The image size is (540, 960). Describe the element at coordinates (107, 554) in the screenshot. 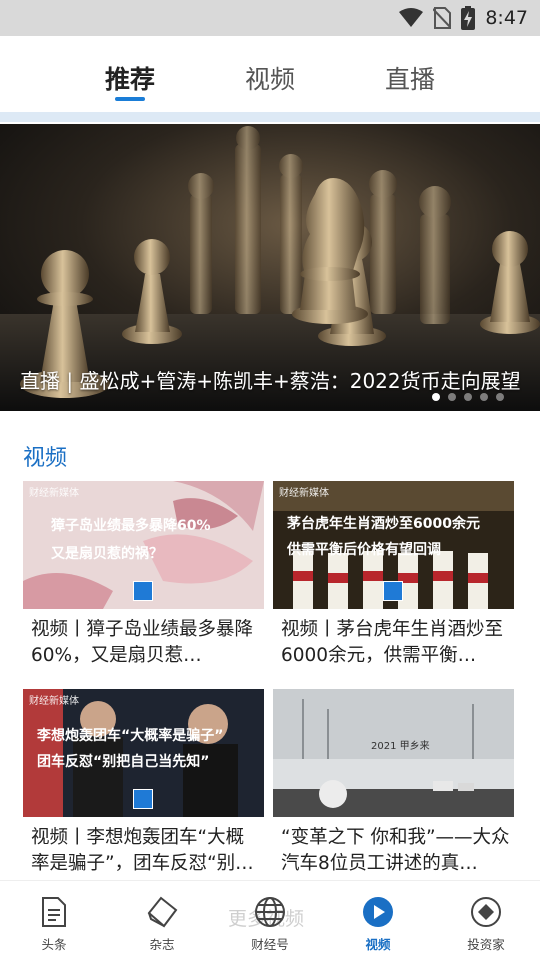

I see `thumbnail-subheadline: 又是扇贝惹的祸？` at that location.